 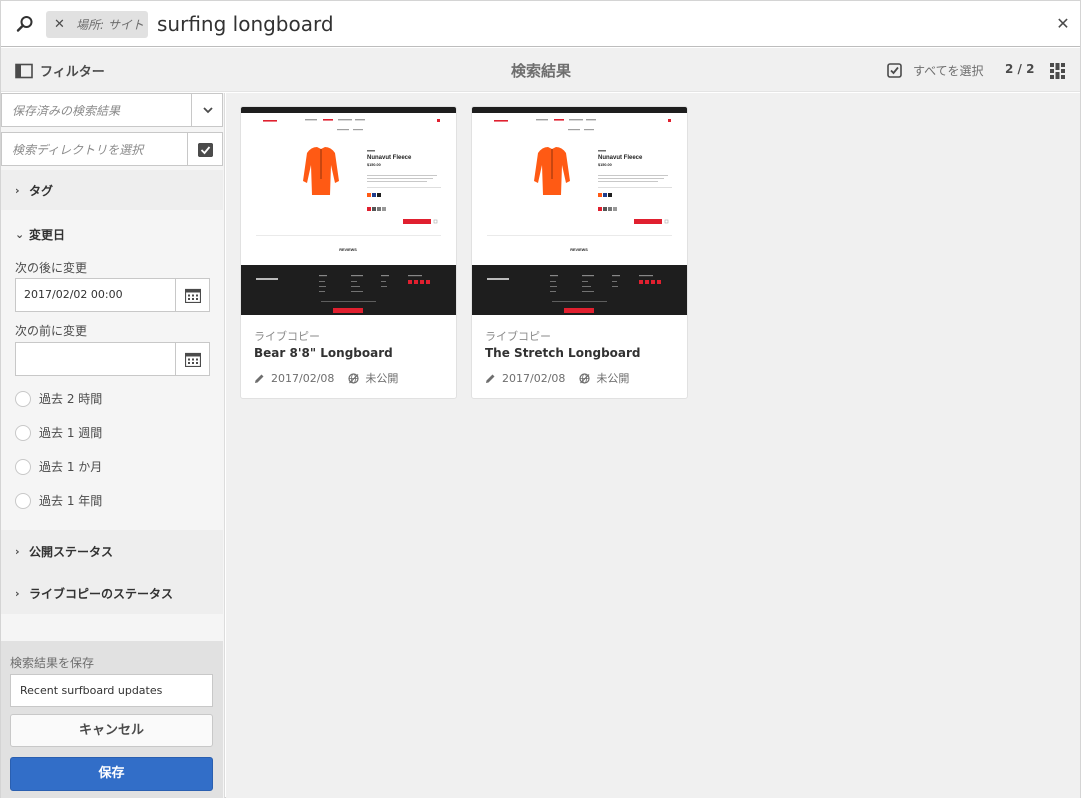 I want to click on search-directory-placeholder: 検索ディレクトリを選択, so click(x=78, y=150).